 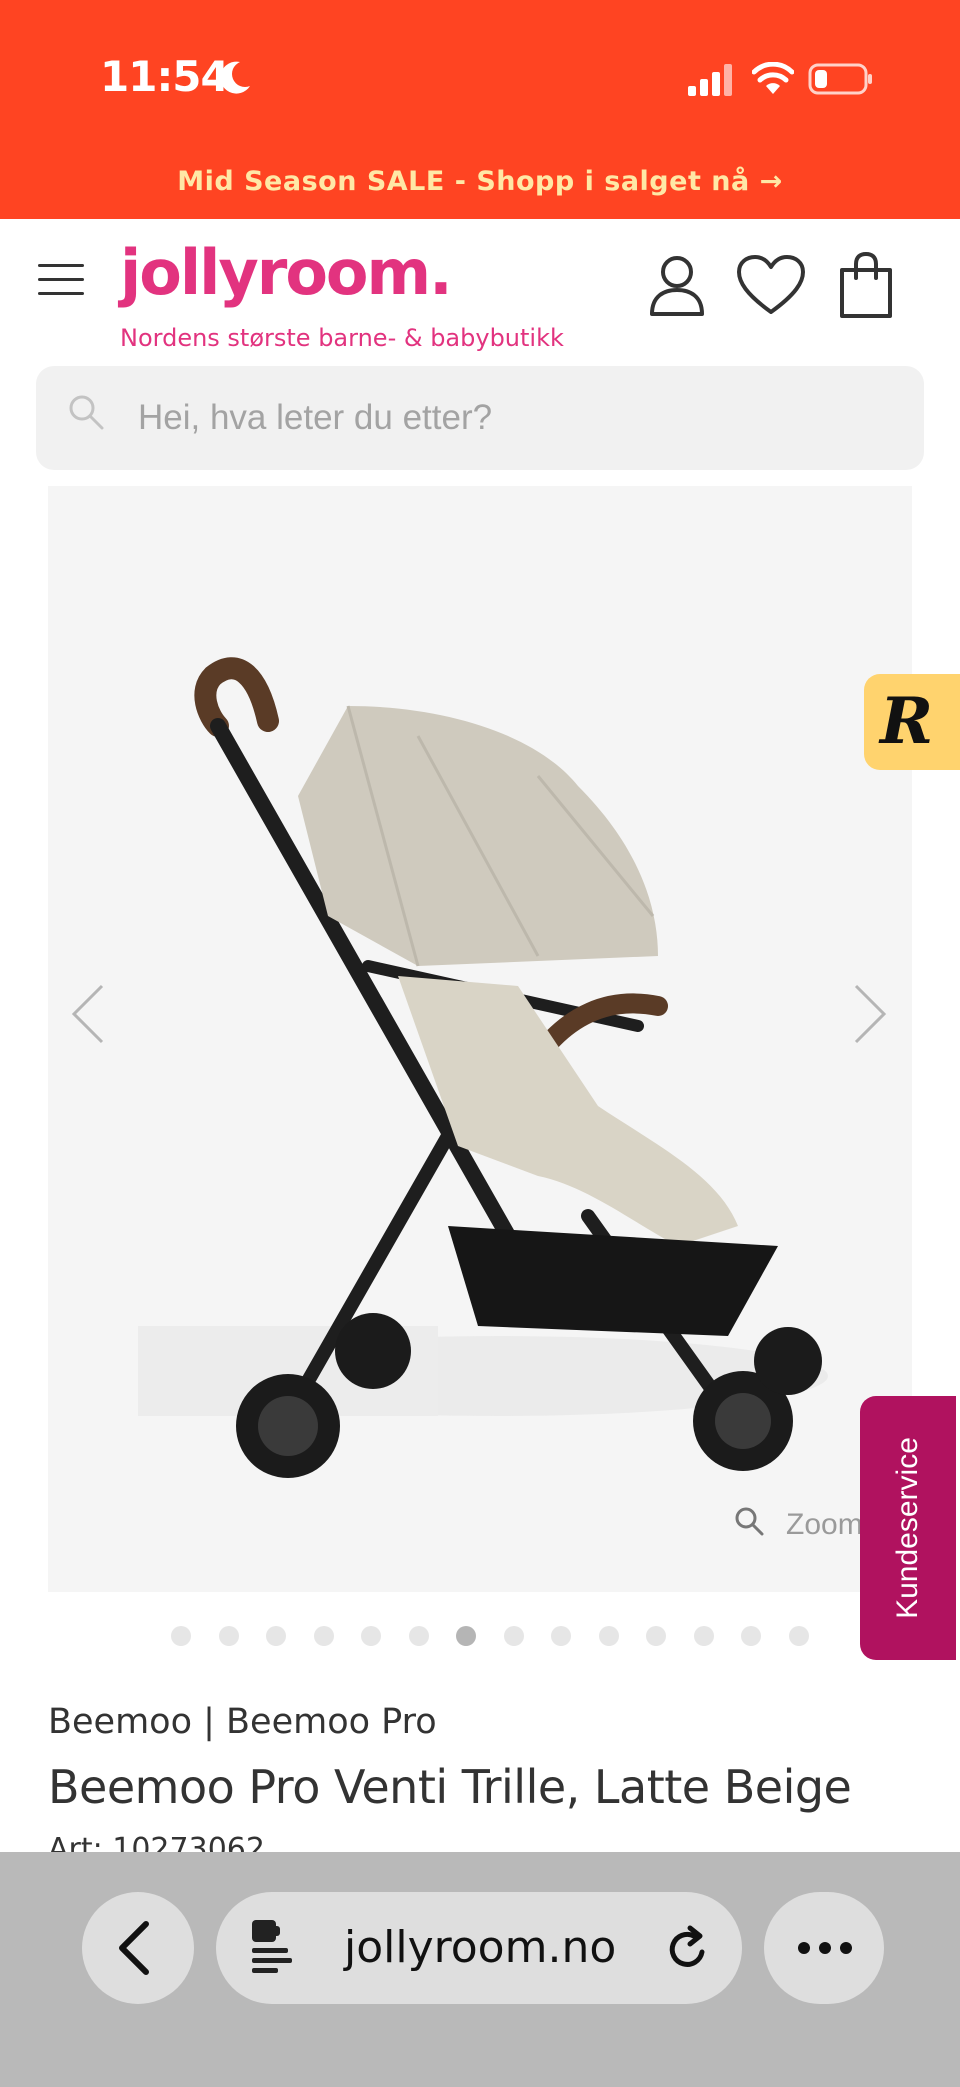 What do you see at coordinates (480, 1947) in the screenshot?
I see `address-bar-url: jollyroom.no` at bounding box center [480, 1947].